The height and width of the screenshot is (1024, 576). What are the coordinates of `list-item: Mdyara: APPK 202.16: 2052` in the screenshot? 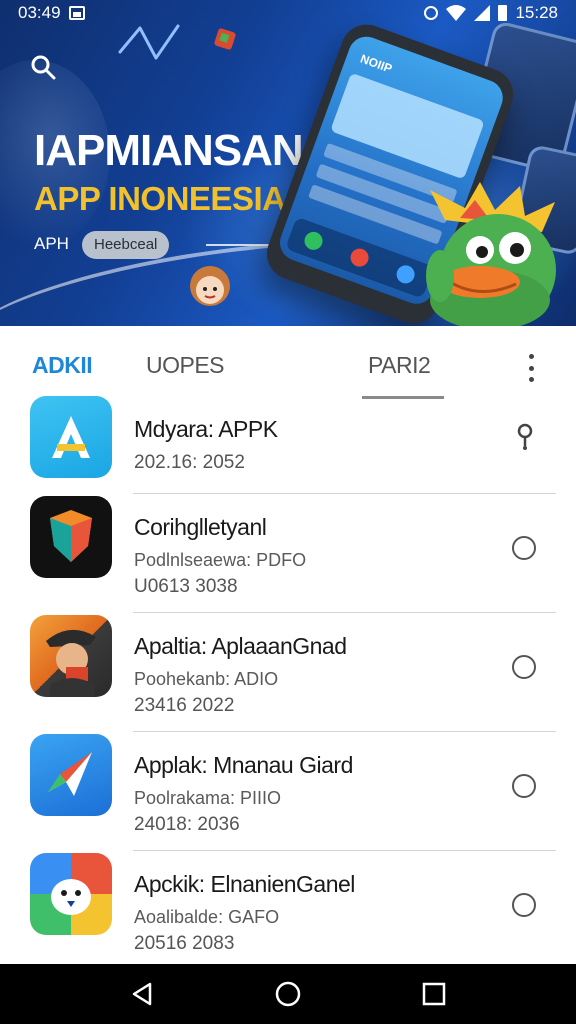 It's located at (288, 444).